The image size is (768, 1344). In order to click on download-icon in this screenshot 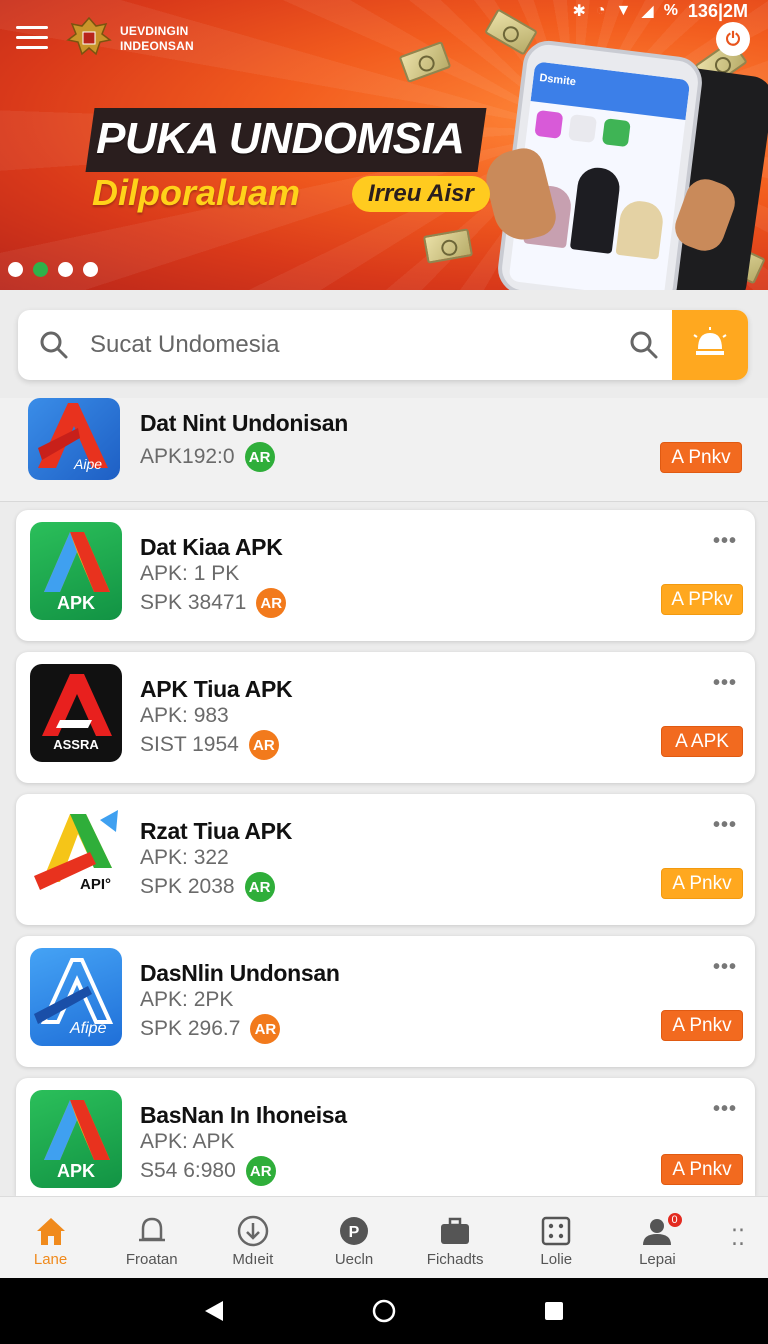, I will do `click(253, 1231)`.